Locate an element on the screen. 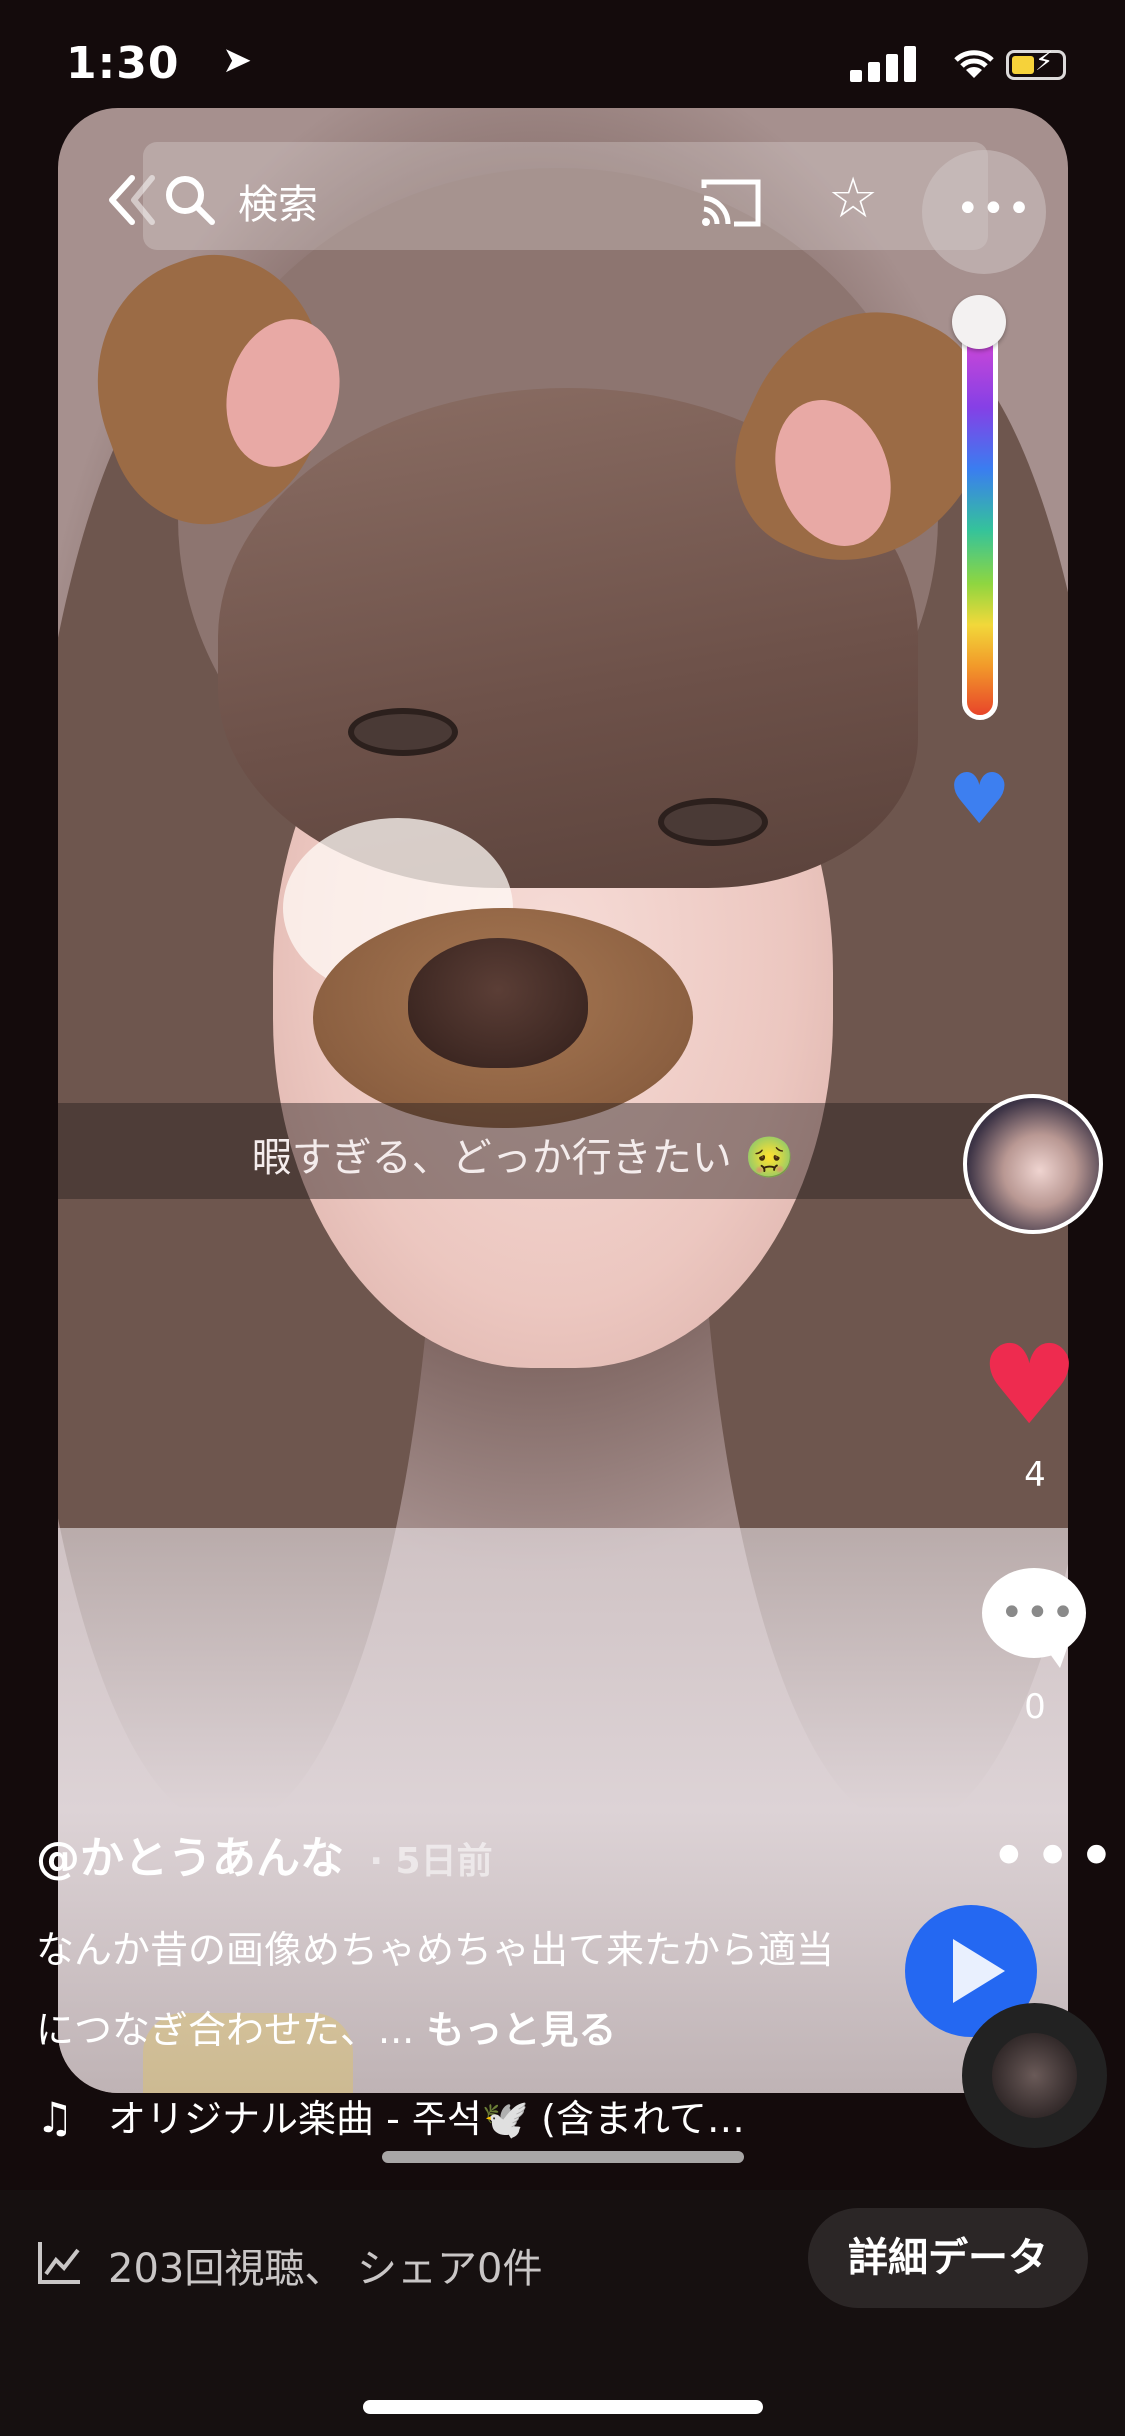 Image resolution: width=1125 pixels, height=2436 pixels. home-indicator is located at coordinates (563, 2407).